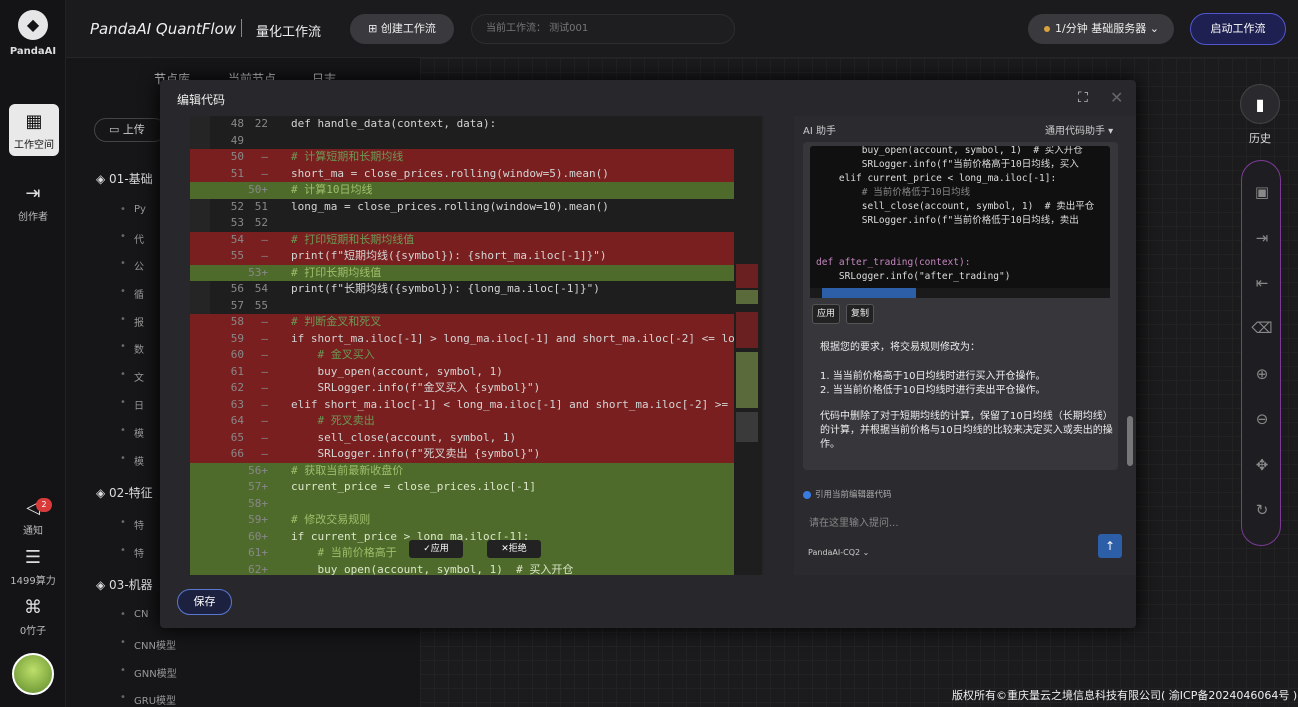 Image resolution: width=1298 pixels, height=707 pixels. Describe the element at coordinates (436, 549) in the screenshot. I see `apply-change-button: ✓应用` at that location.